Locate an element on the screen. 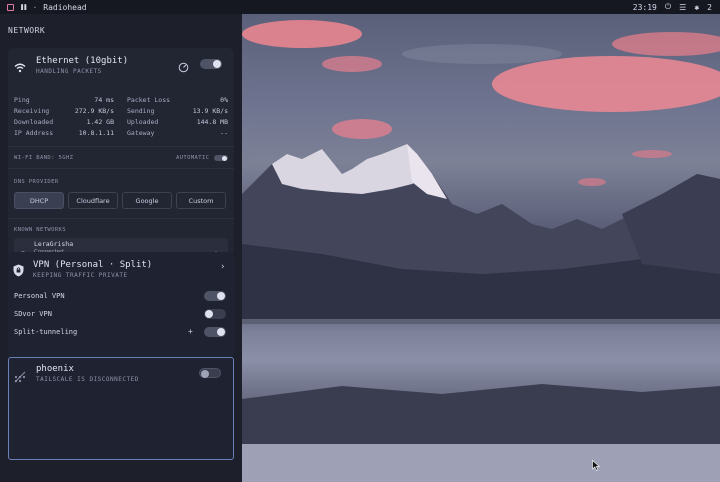  notification-count: 2 is located at coordinates (709, 7).